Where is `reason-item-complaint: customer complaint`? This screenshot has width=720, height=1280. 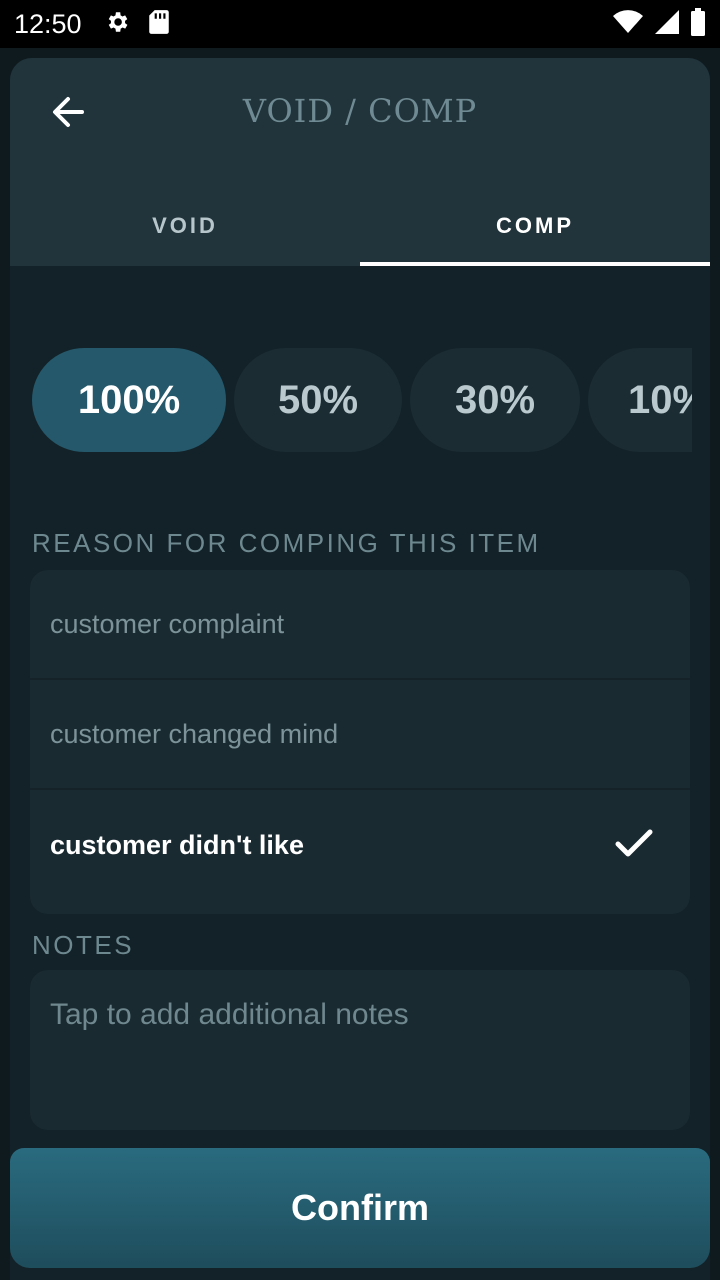 reason-item-complaint: customer complaint is located at coordinates (360, 625).